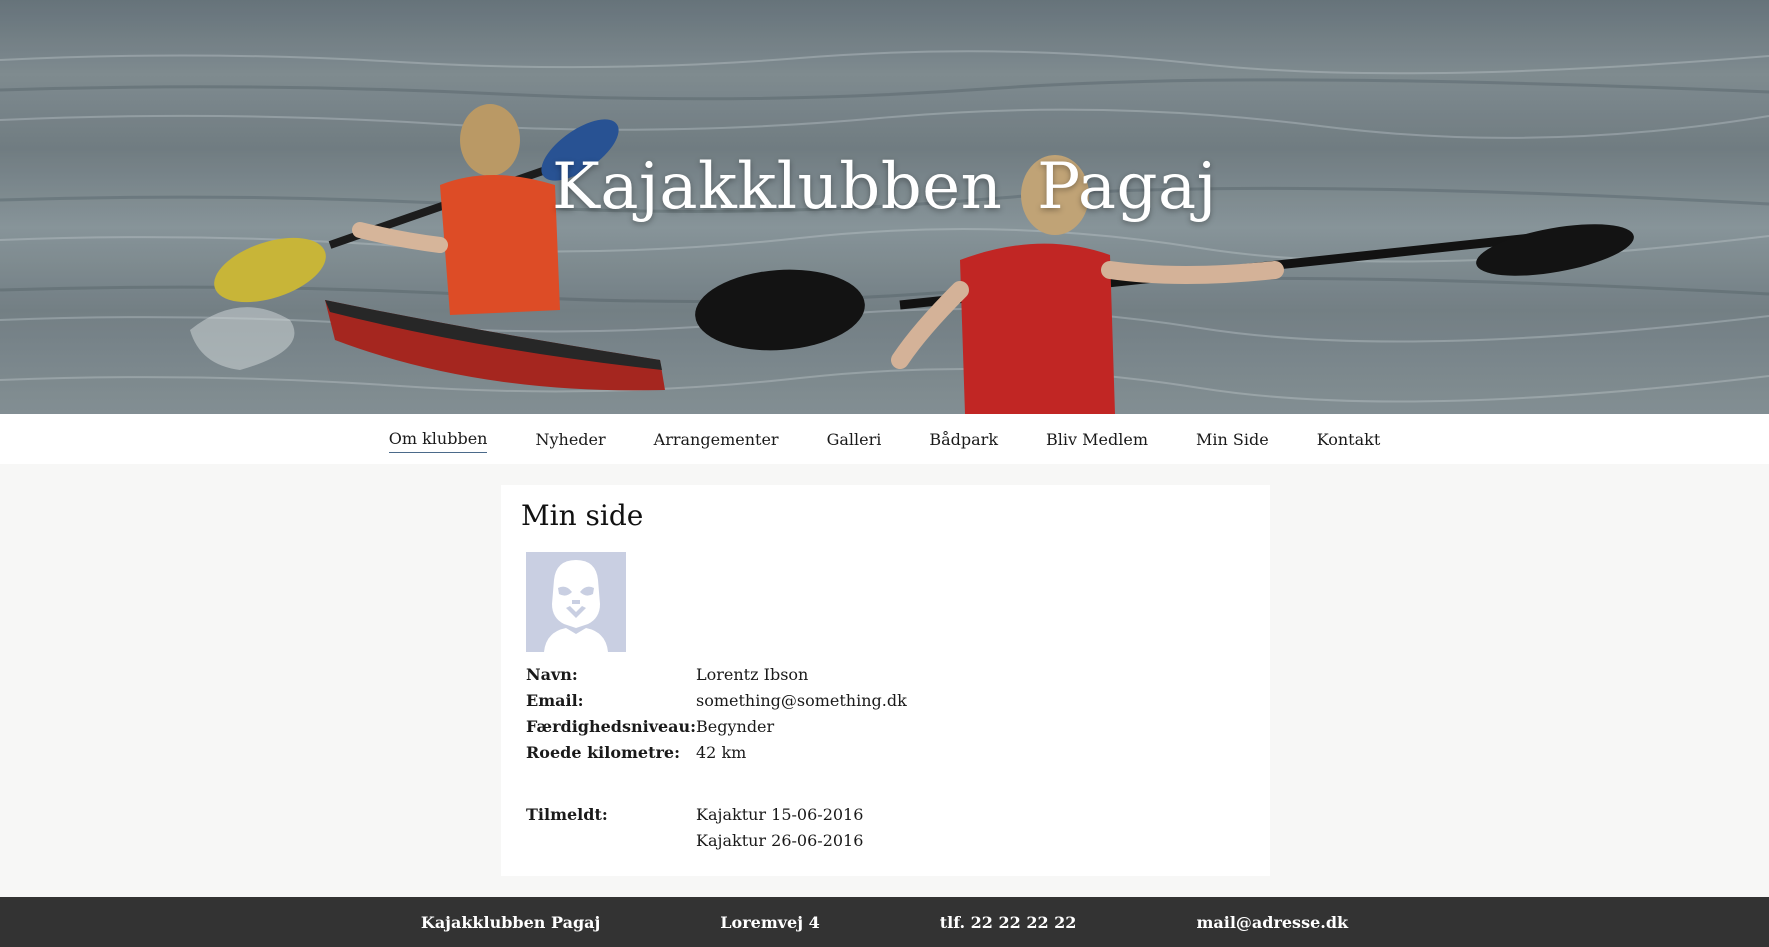 The height and width of the screenshot is (947, 1769). I want to click on nav-item-badpark: Bådpark, so click(963, 439).